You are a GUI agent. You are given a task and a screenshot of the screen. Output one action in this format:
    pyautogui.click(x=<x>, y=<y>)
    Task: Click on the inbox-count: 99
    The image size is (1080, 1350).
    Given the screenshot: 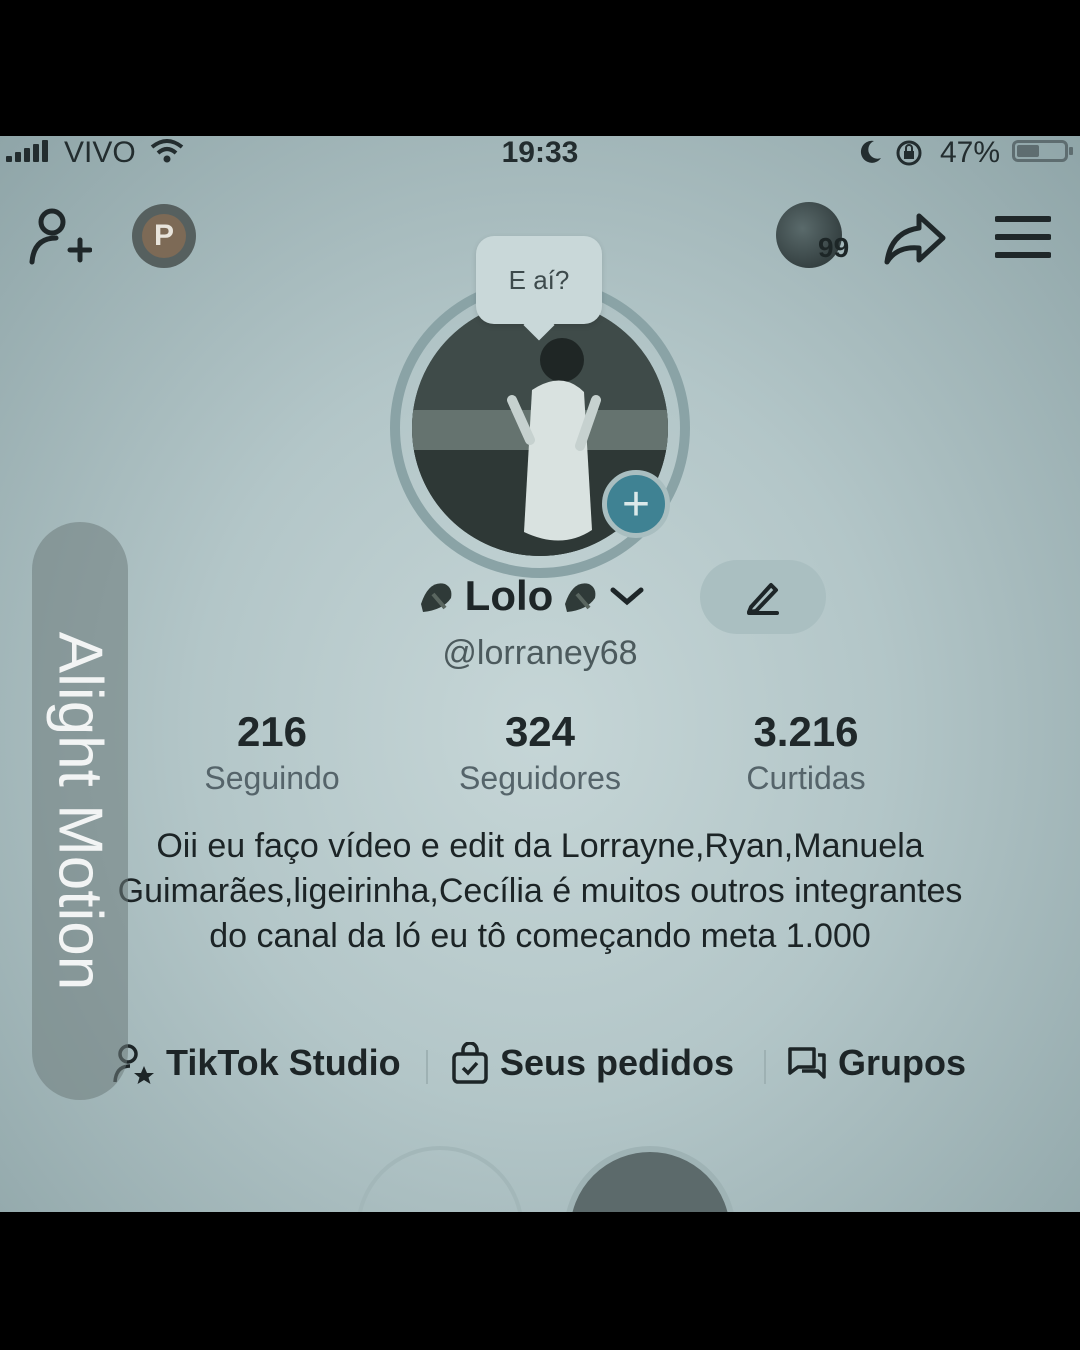 What is the action you would take?
    pyautogui.click(x=834, y=247)
    